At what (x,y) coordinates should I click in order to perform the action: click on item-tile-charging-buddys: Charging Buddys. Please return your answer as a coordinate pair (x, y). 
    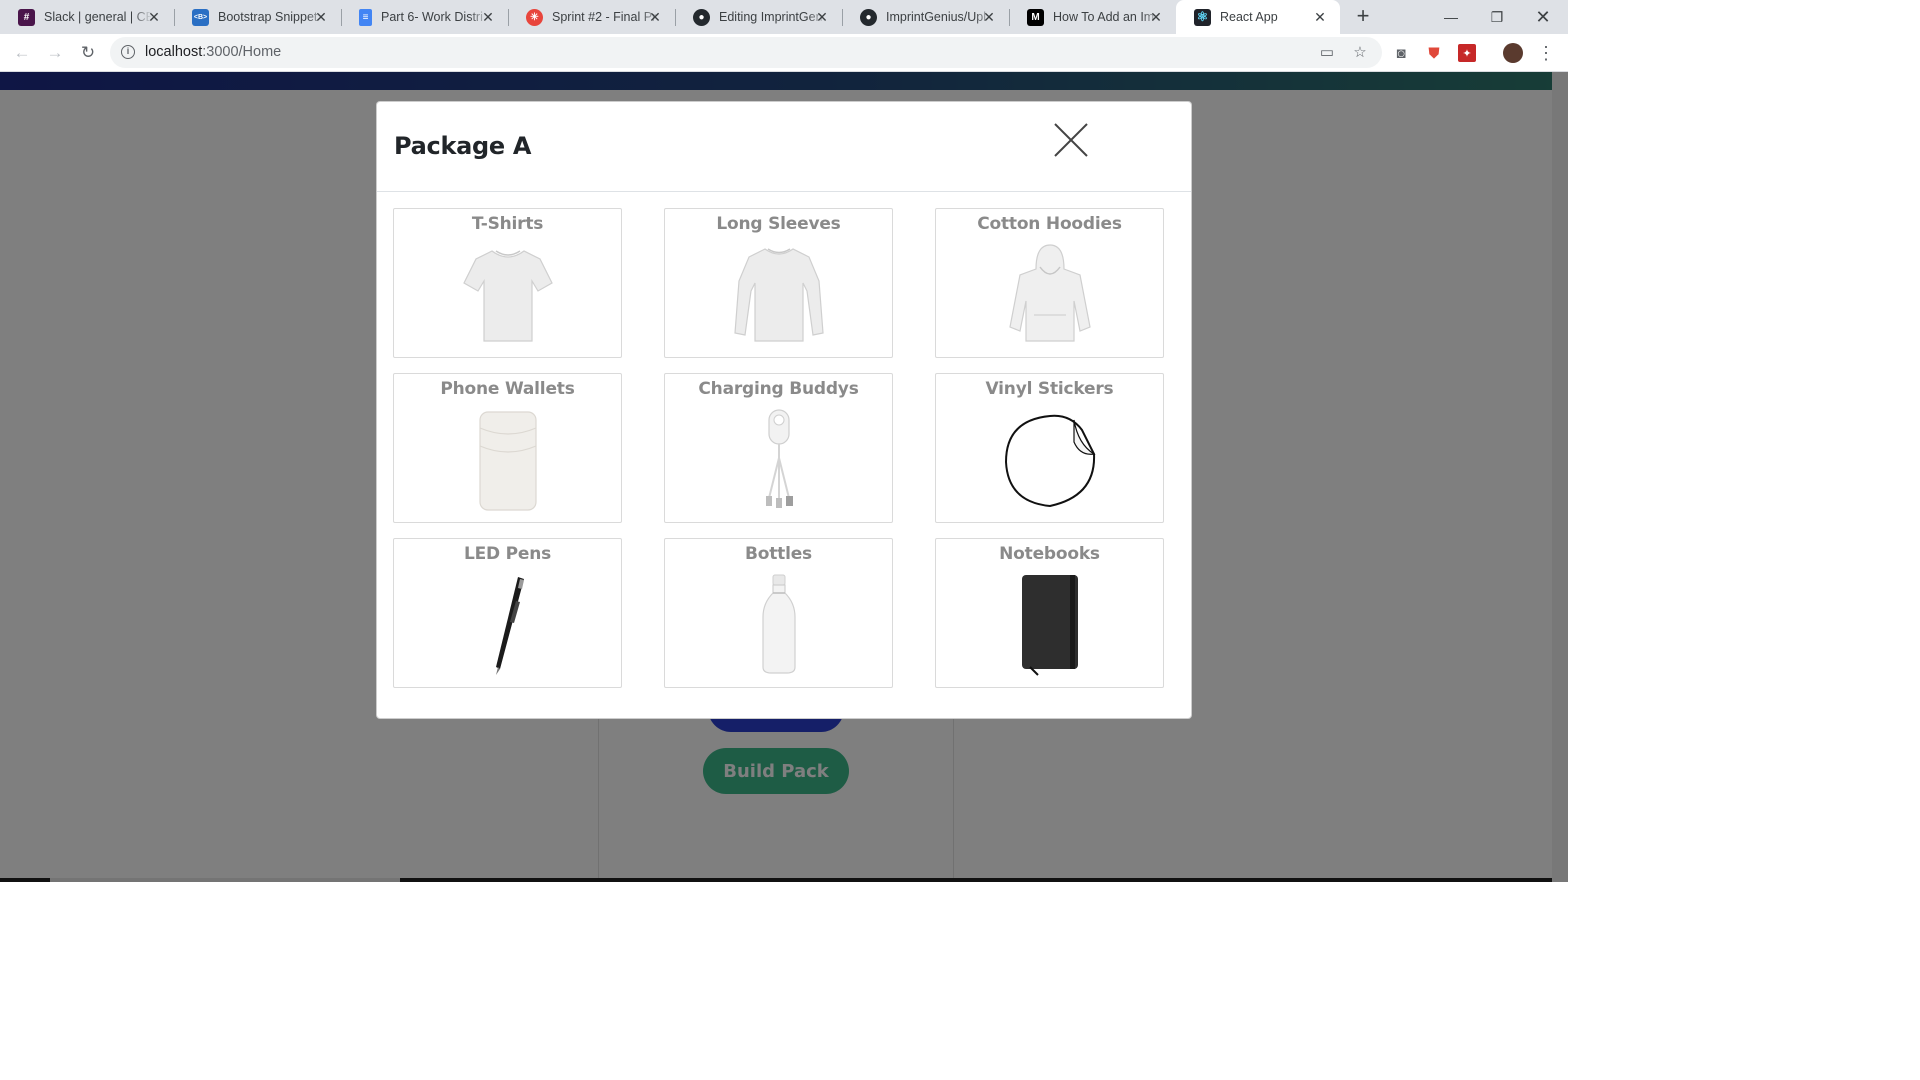
    Looking at the image, I should click on (778, 448).